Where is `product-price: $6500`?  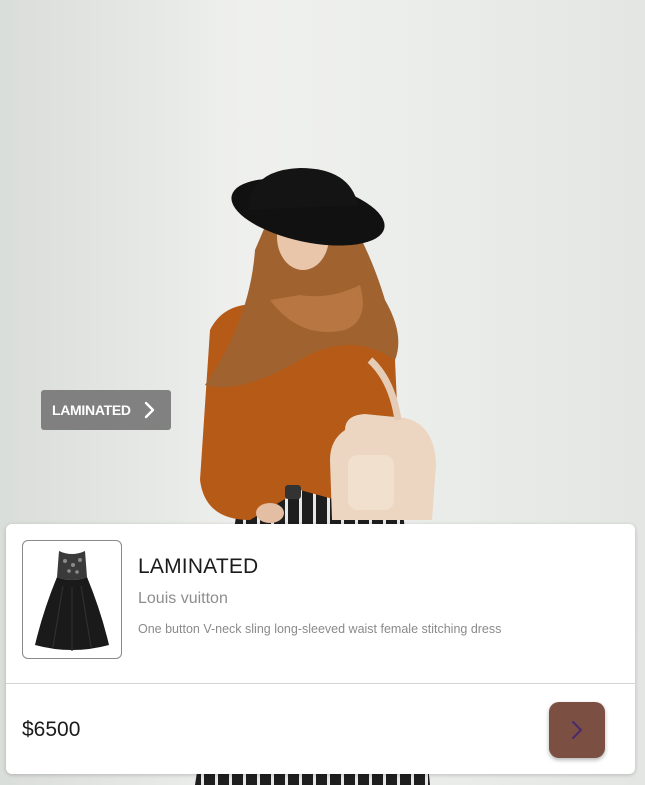 product-price: $6500 is located at coordinates (51, 729).